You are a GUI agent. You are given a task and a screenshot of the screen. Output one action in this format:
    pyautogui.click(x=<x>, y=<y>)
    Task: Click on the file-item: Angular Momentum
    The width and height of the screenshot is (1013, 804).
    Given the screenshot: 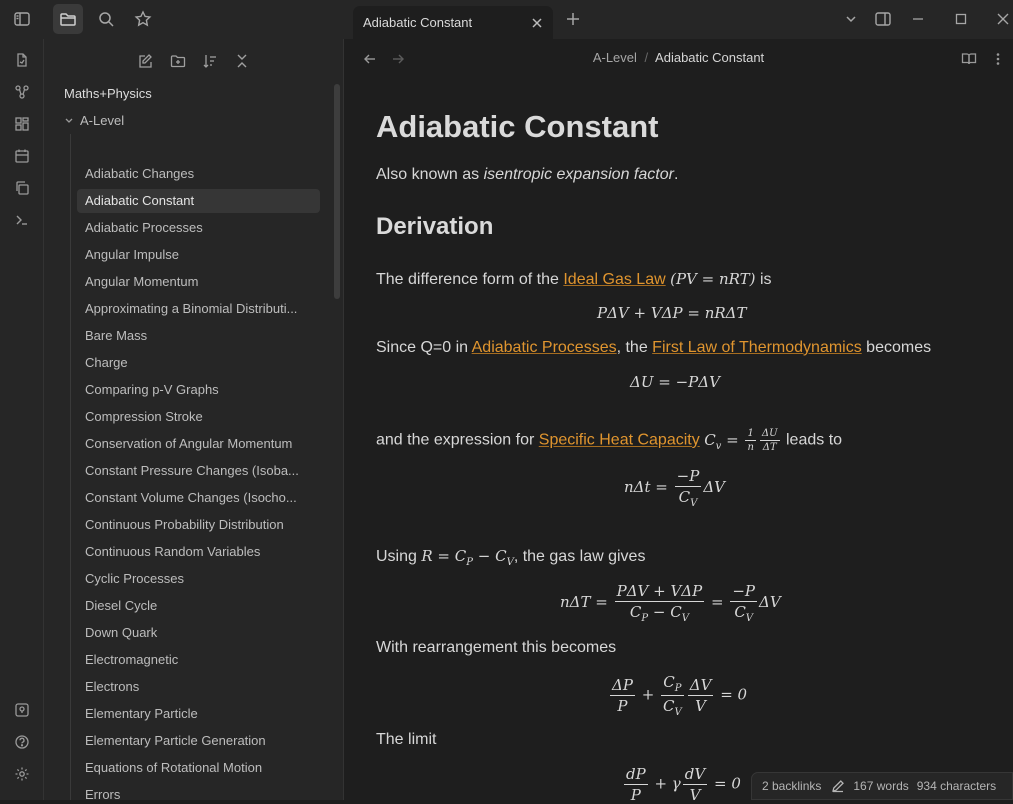 What is the action you would take?
    pyautogui.click(x=198, y=282)
    